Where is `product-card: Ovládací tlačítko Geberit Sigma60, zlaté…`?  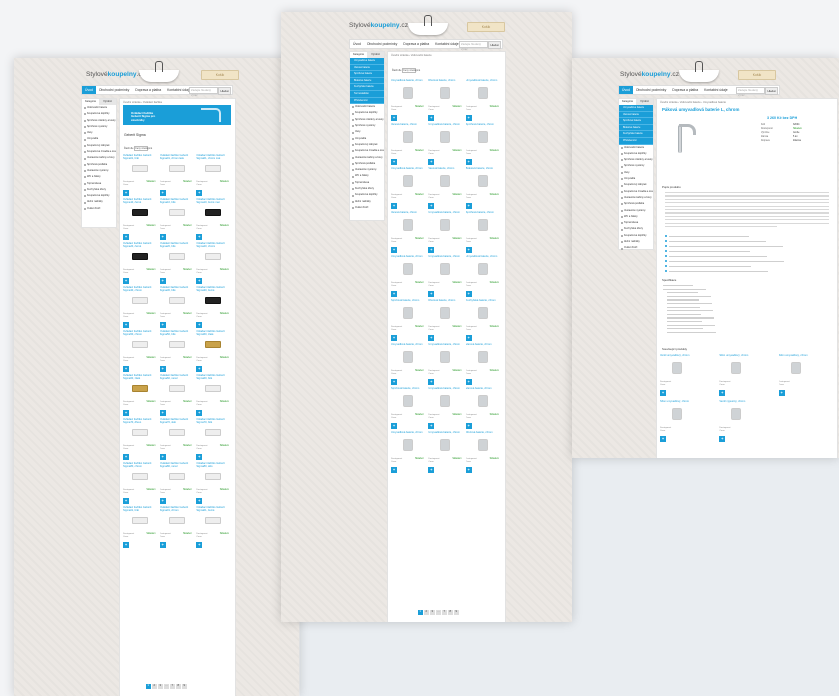 product-card: Ovládací tlačítko Geberit Sigma60, zlaté… is located at coordinates (139, 396).